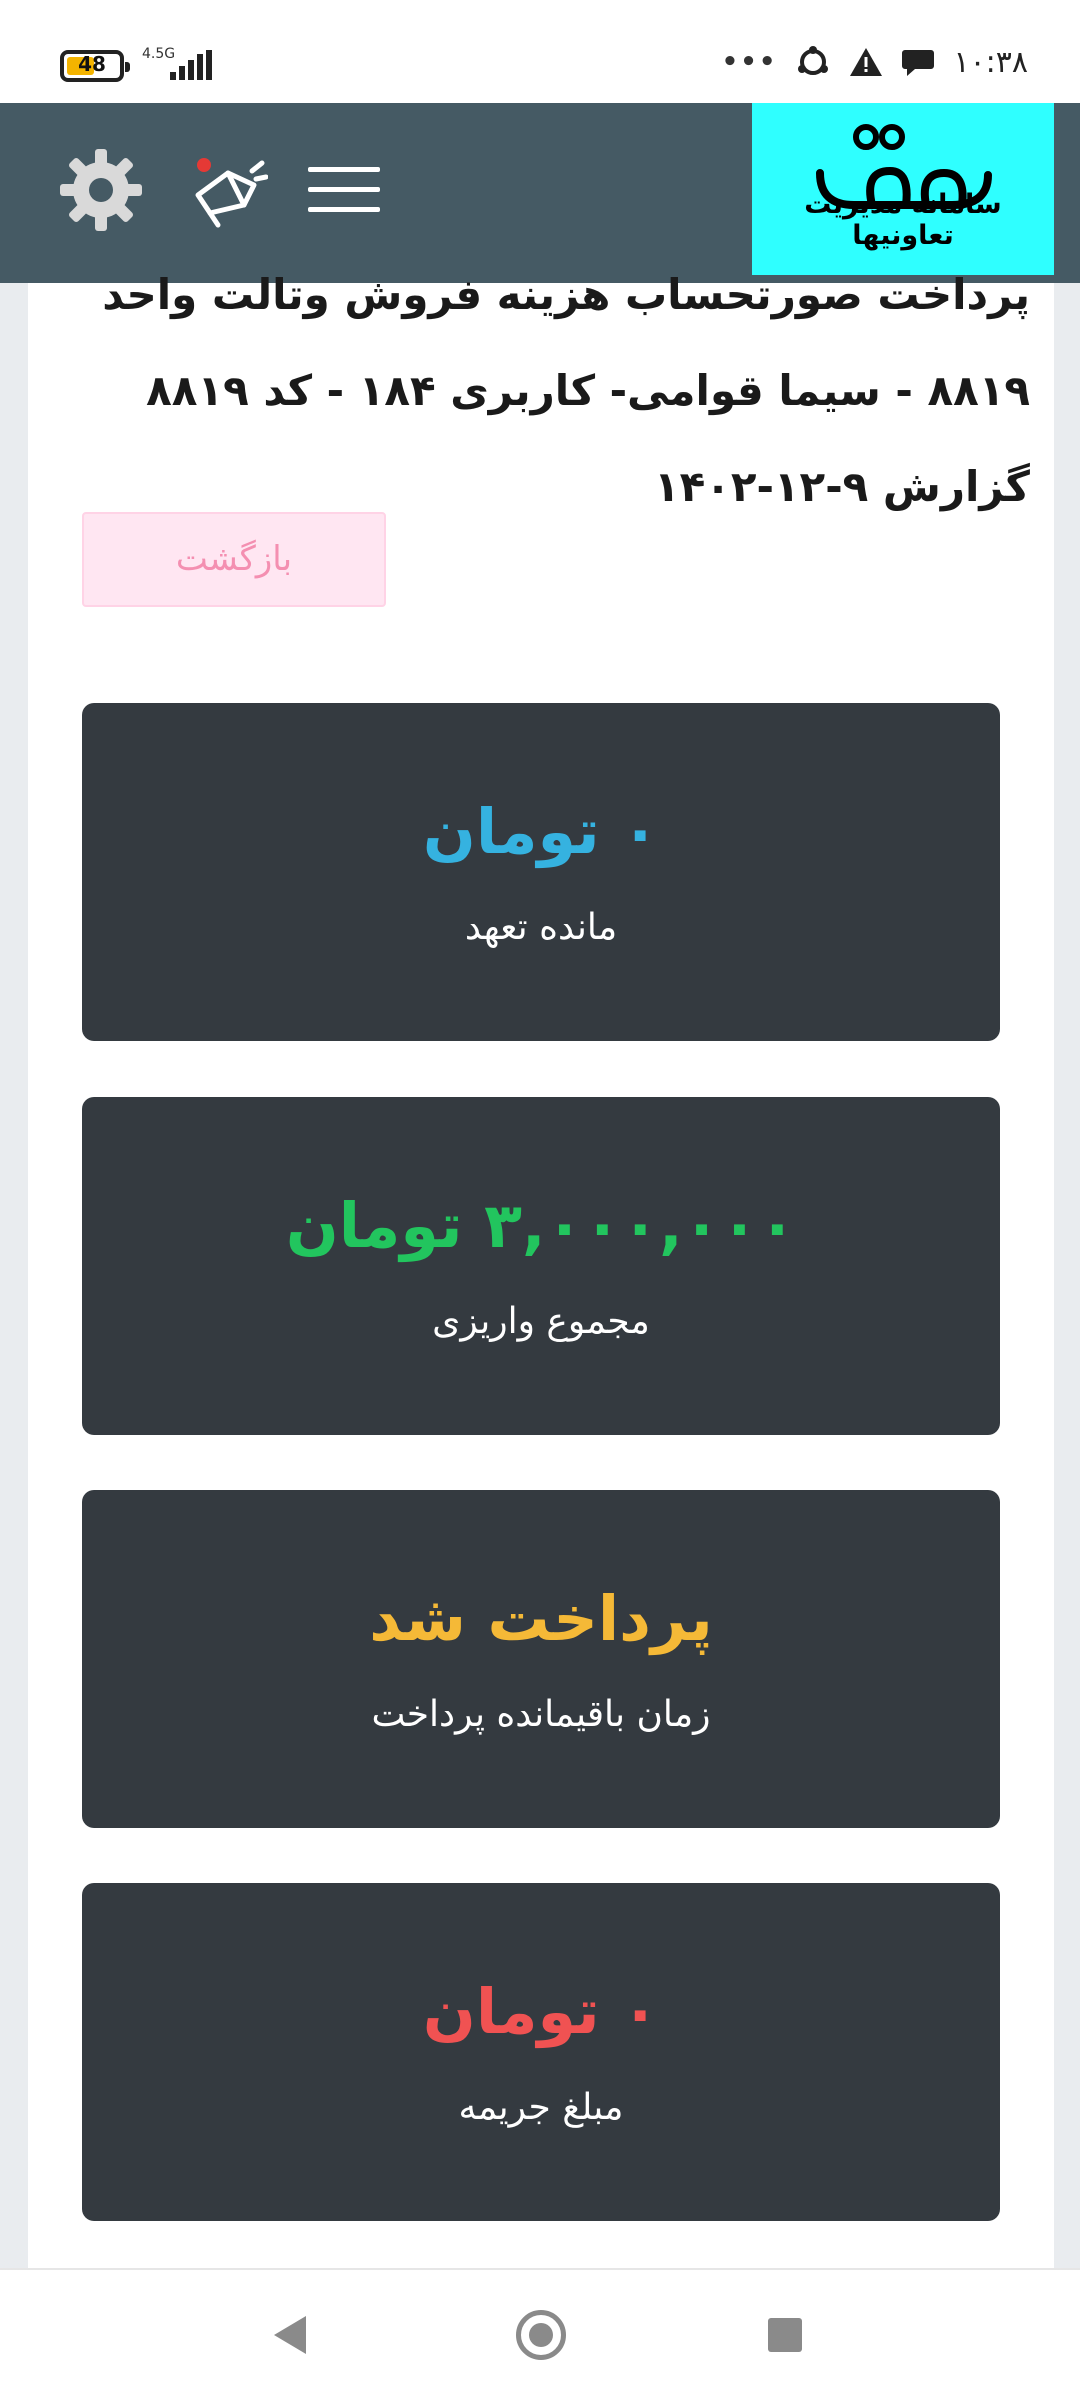 This screenshot has width=1080, height=2400. What do you see at coordinates (541, 872) in the screenshot?
I see `commitment-balance-card: ۰ تومان مانده تعهد` at bounding box center [541, 872].